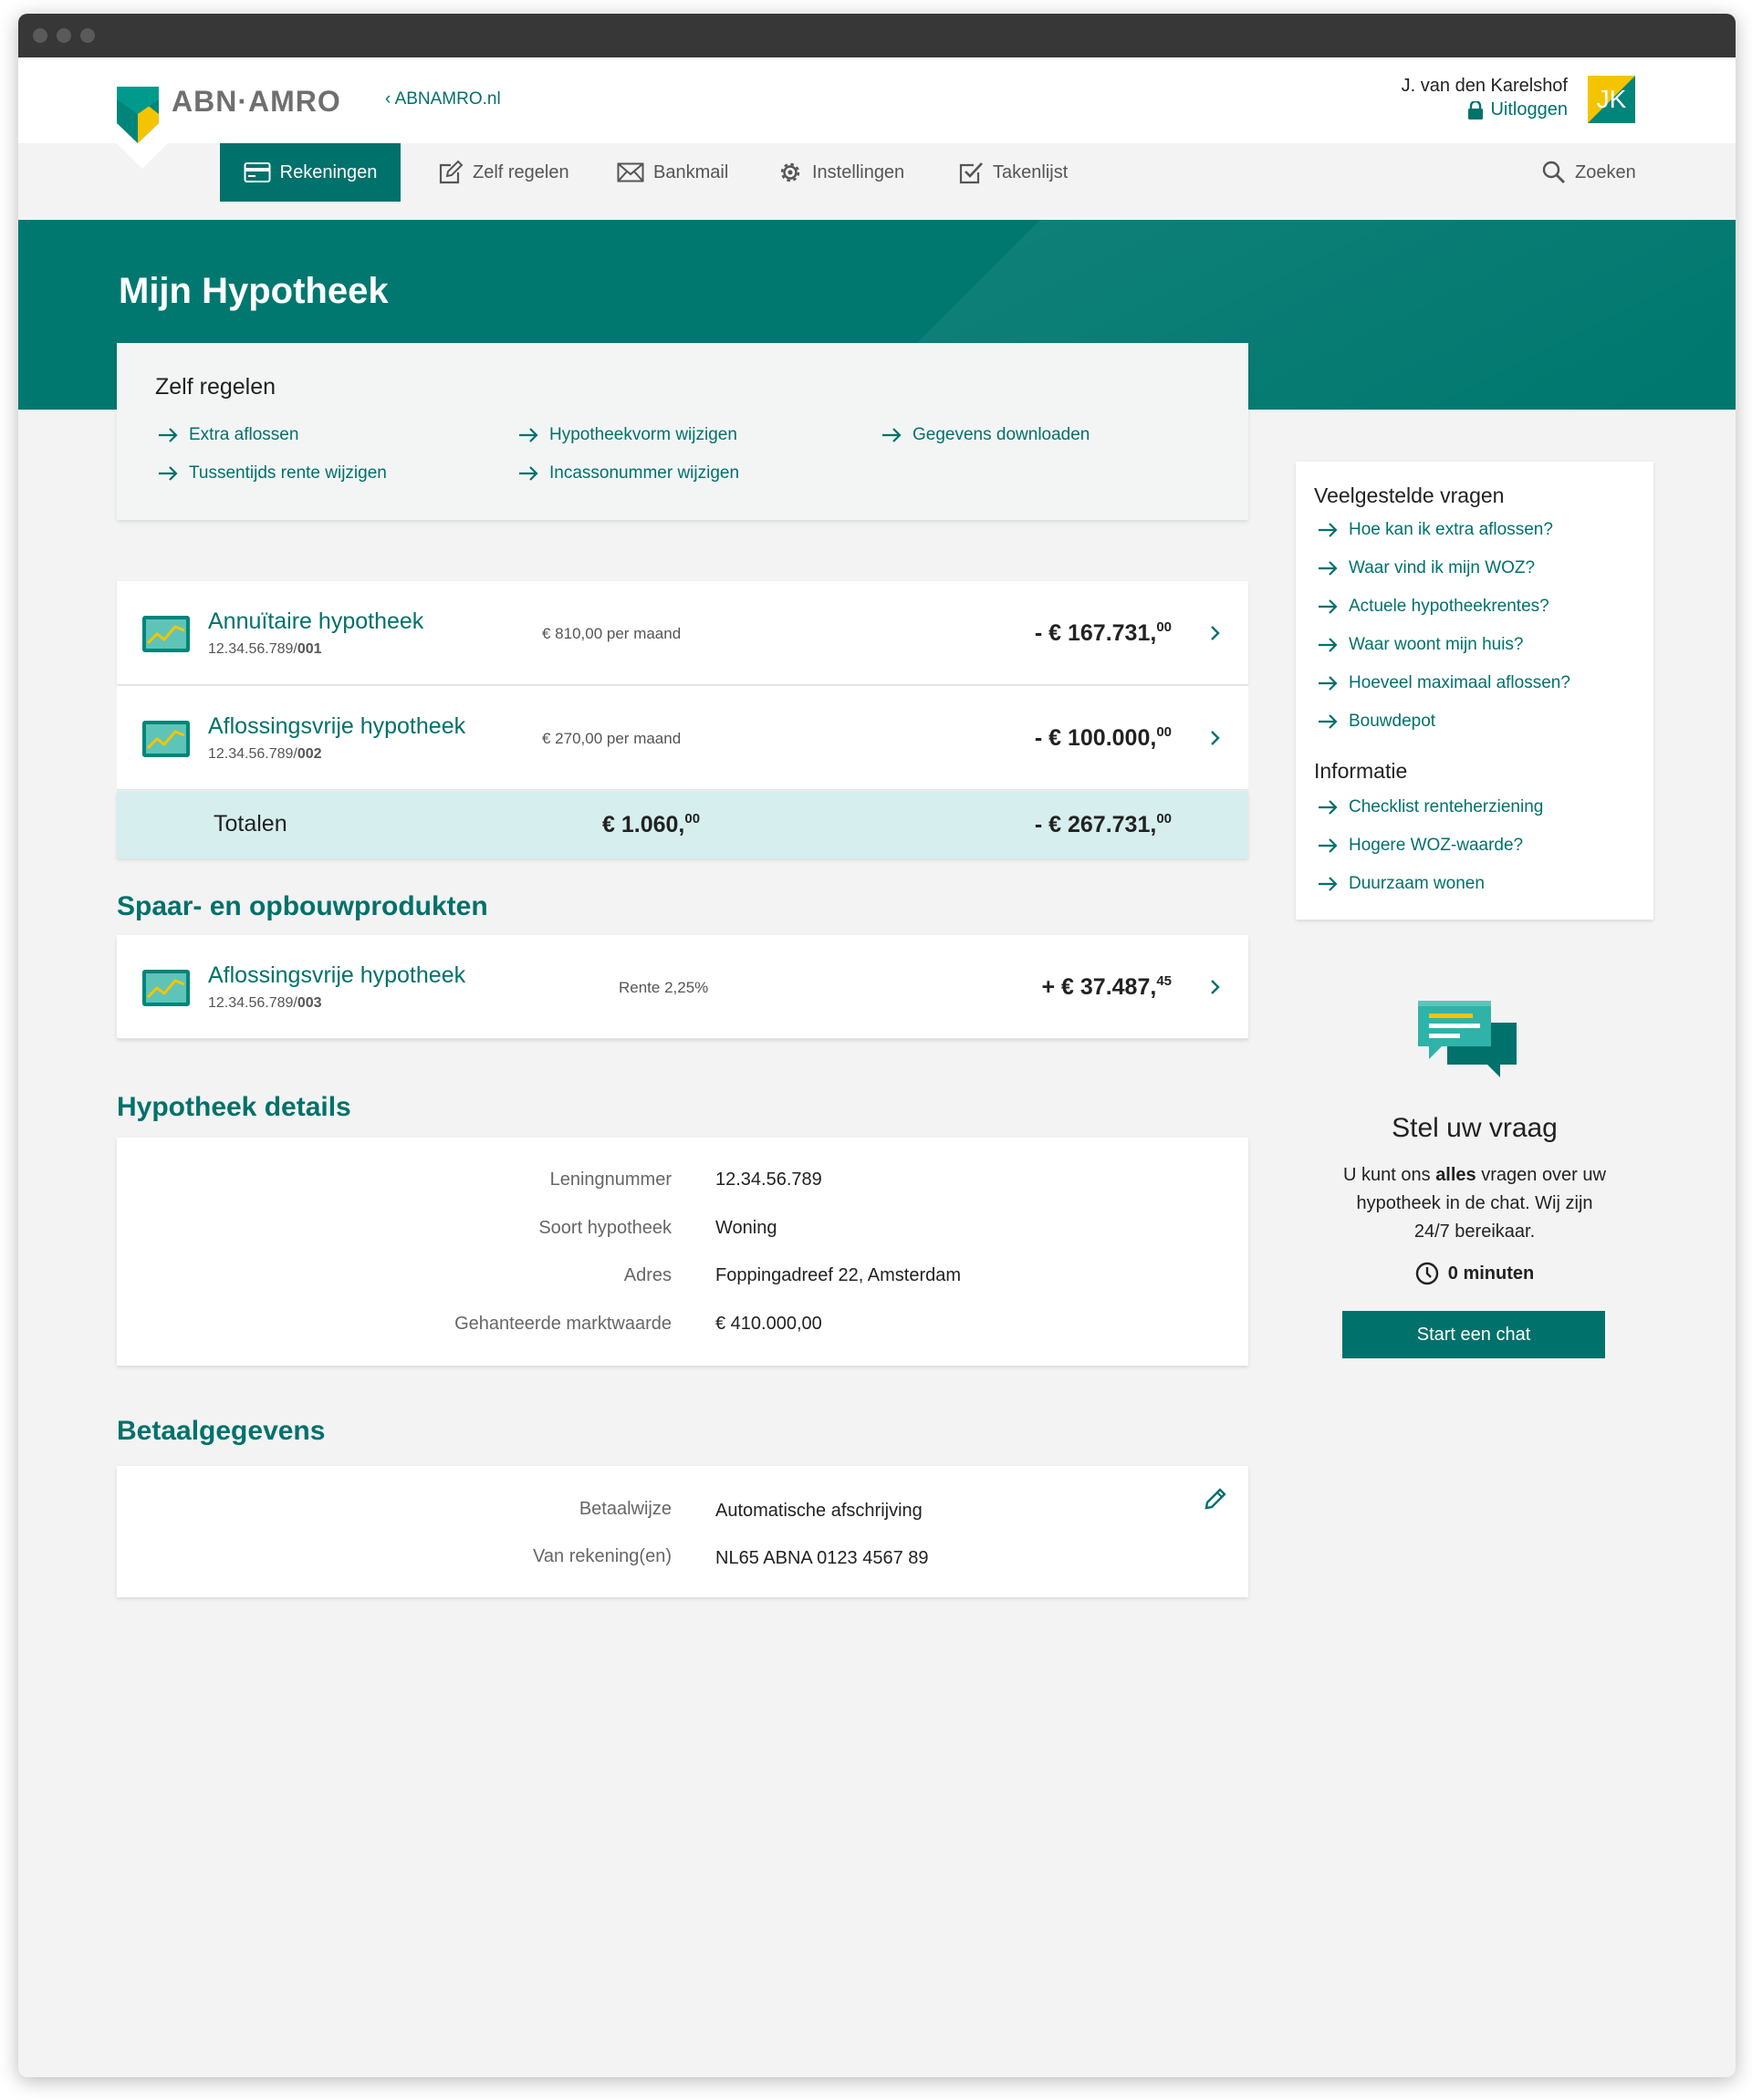 Image resolution: width=1752 pixels, height=2100 pixels. What do you see at coordinates (1031, 171) in the screenshot?
I see `nav-label: Takenlijst` at bounding box center [1031, 171].